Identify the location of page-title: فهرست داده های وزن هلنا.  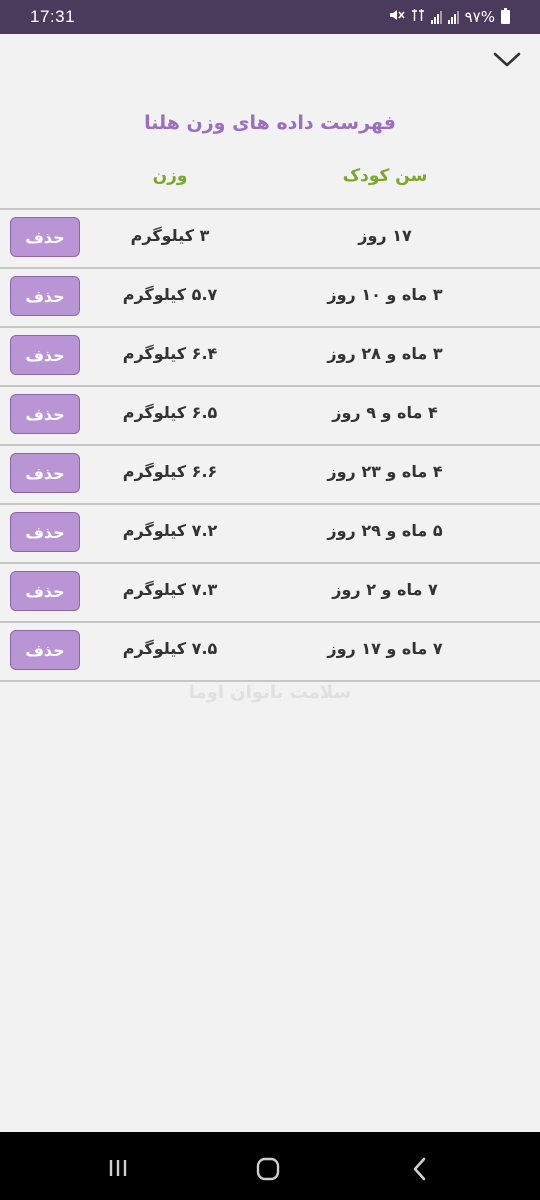
(270, 123).